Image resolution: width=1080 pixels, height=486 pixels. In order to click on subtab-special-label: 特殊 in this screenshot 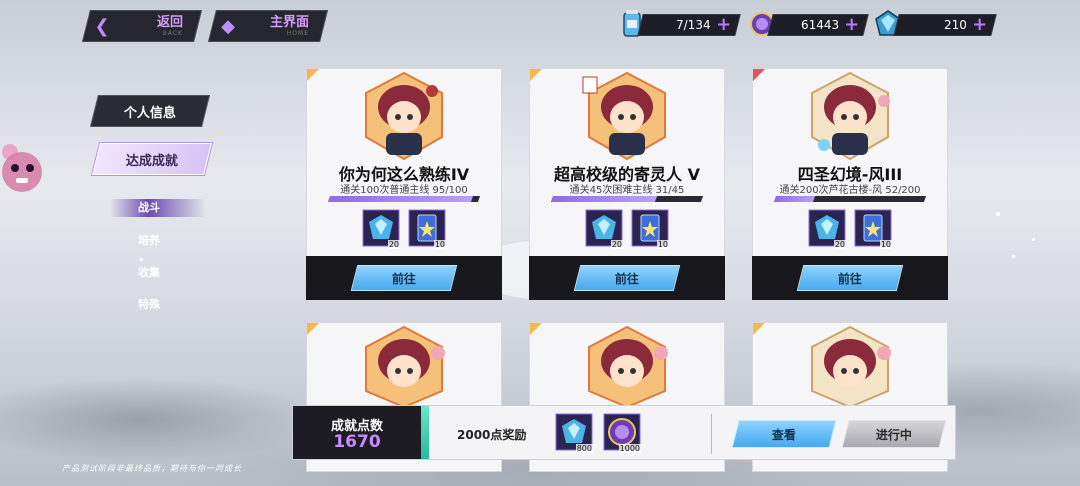, I will do `click(149, 304)`.